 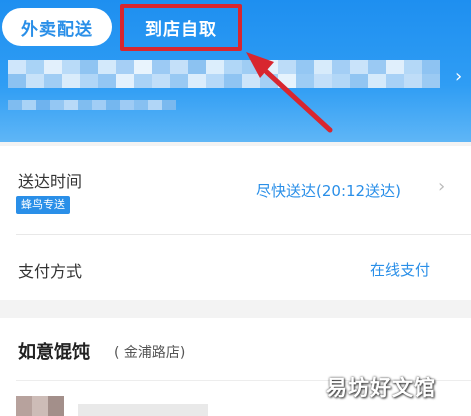 I want to click on shop-branch: ( 金浦路店), so click(x=150, y=353).